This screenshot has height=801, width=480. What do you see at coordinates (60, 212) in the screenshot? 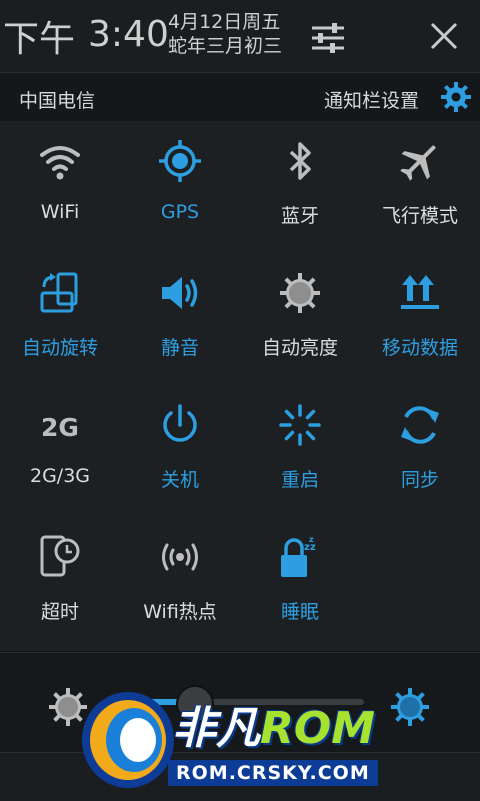
I see `toggle-label: WiFi` at bounding box center [60, 212].